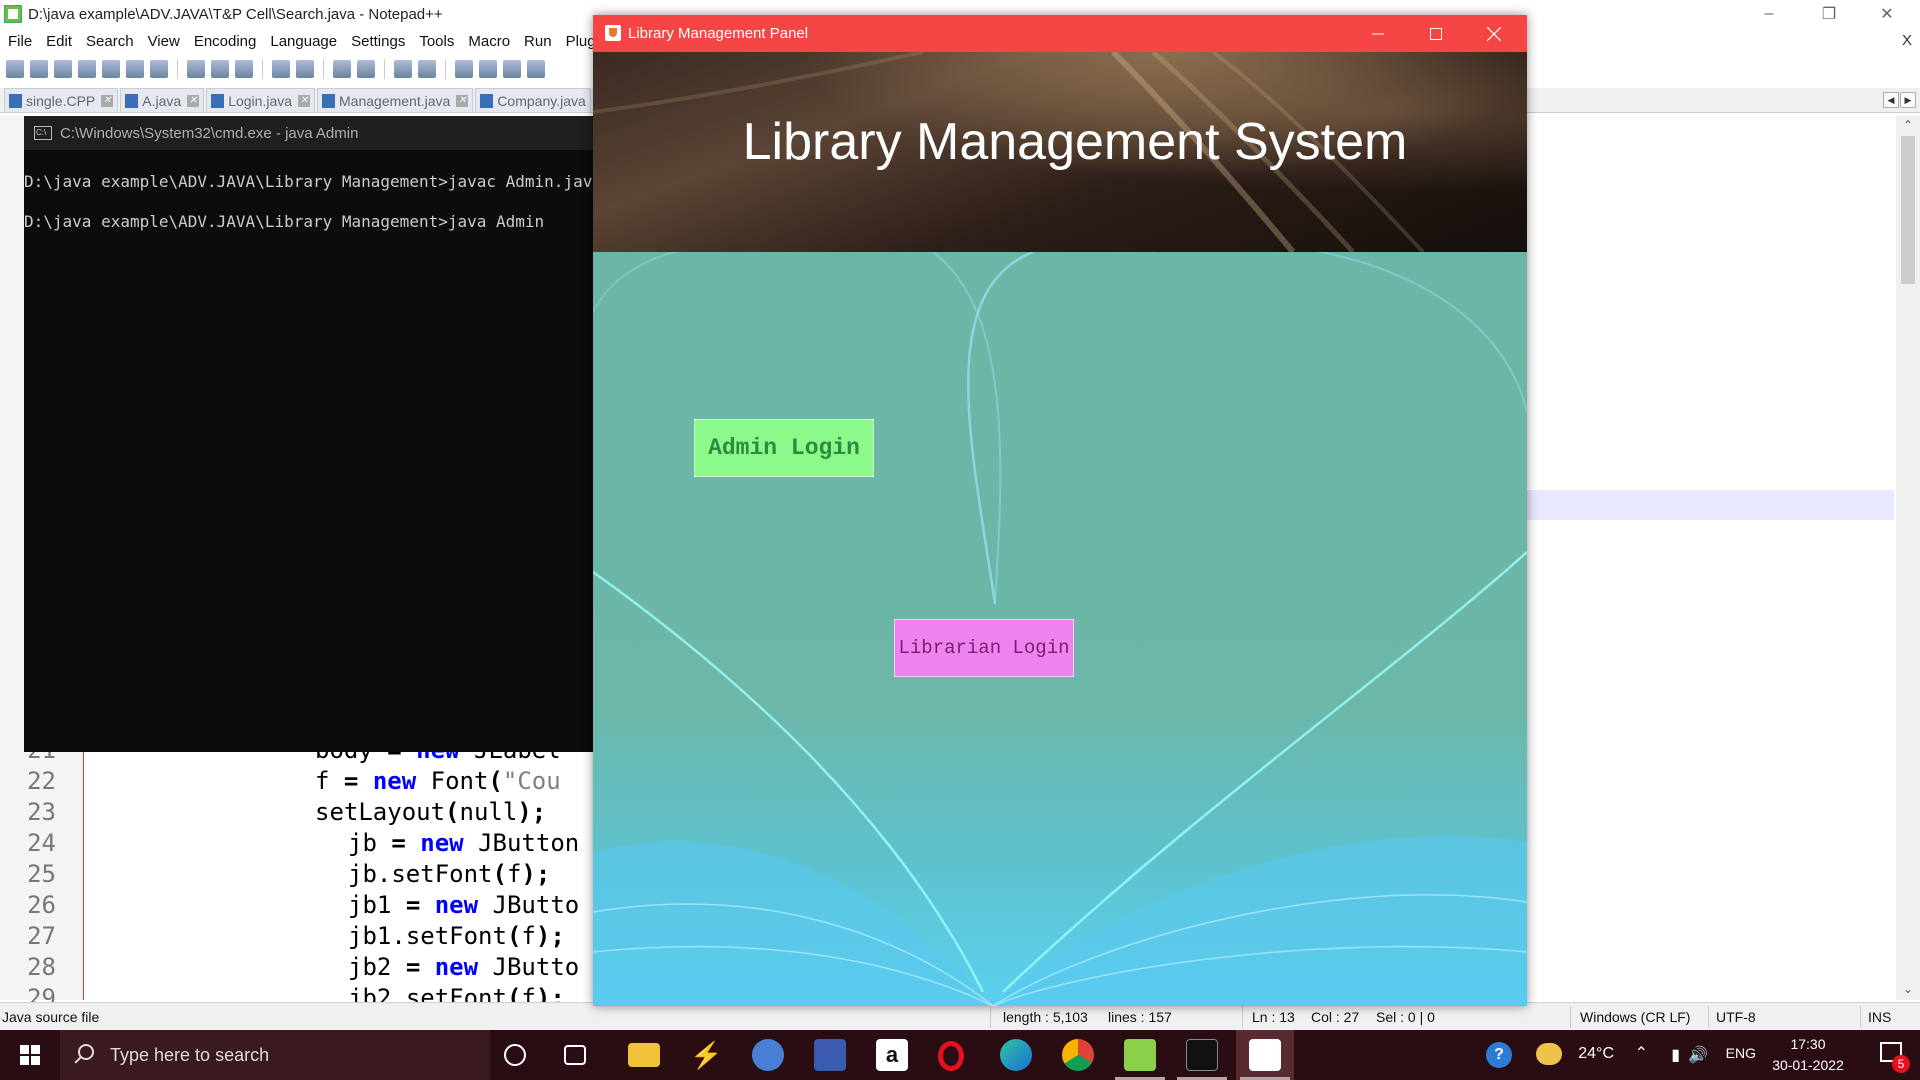 The height and width of the screenshot is (1080, 1920). I want to click on scrollbar-thumb, so click(1908, 210).